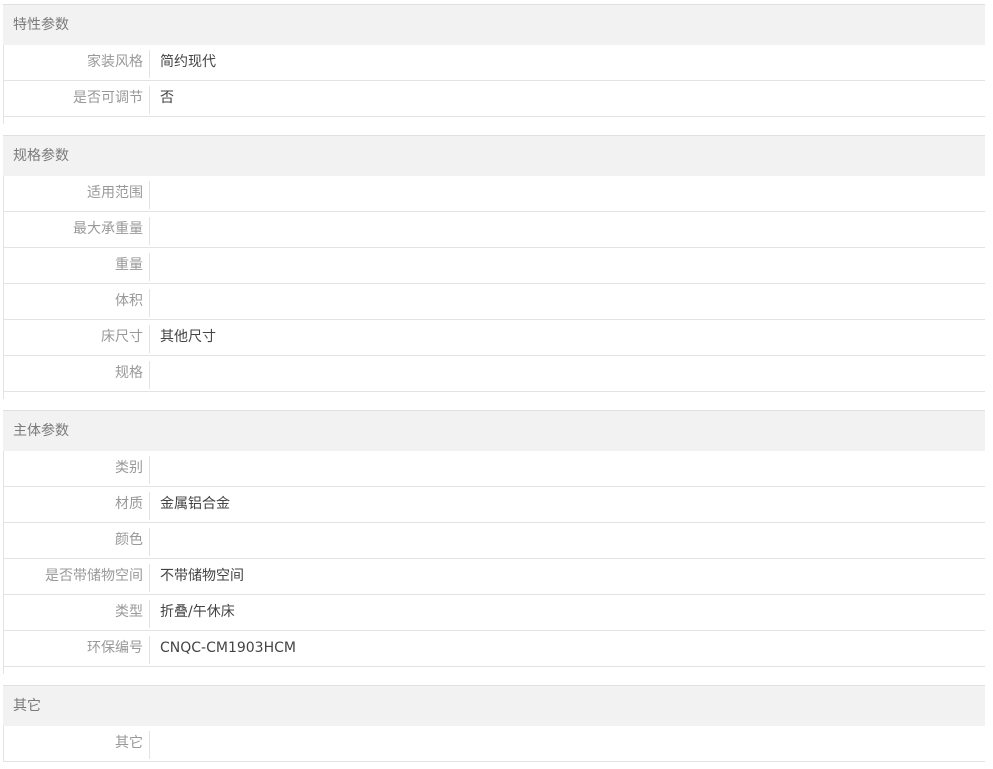 This screenshot has width=993, height=769. I want to click on spec-label: 颜色, so click(129, 540).